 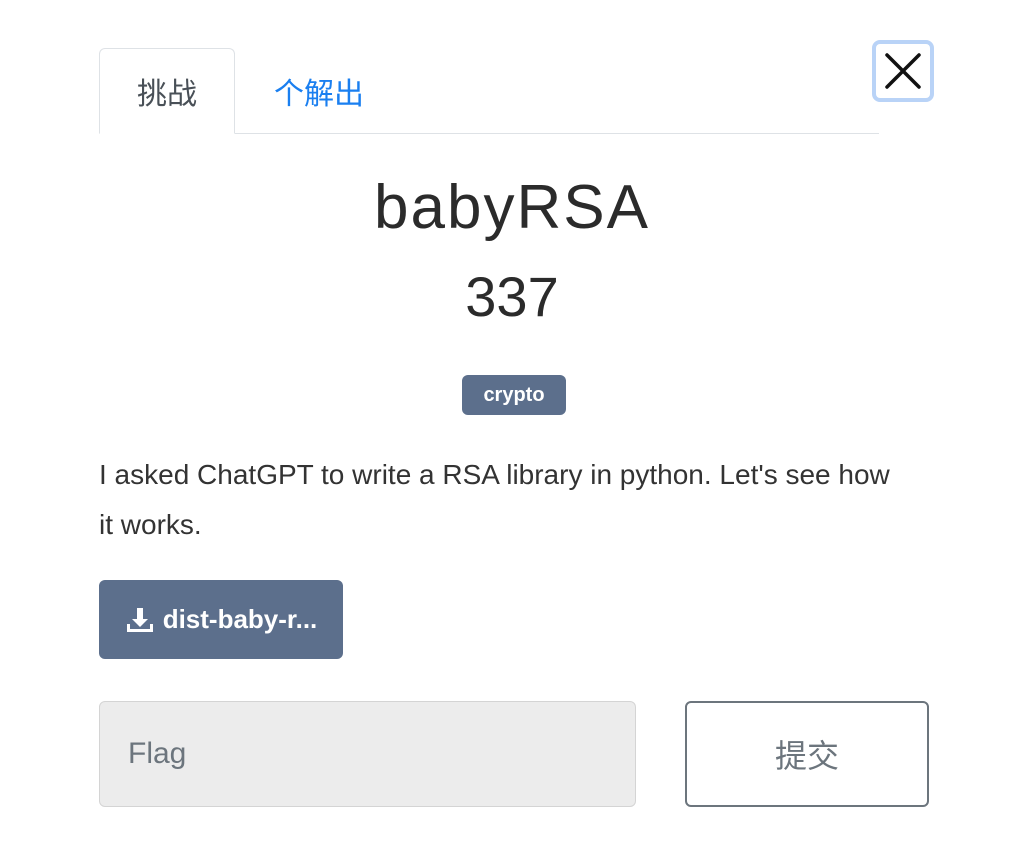 What do you see at coordinates (319, 90) in the screenshot?
I see `tab-solves: 个解出` at bounding box center [319, 90].